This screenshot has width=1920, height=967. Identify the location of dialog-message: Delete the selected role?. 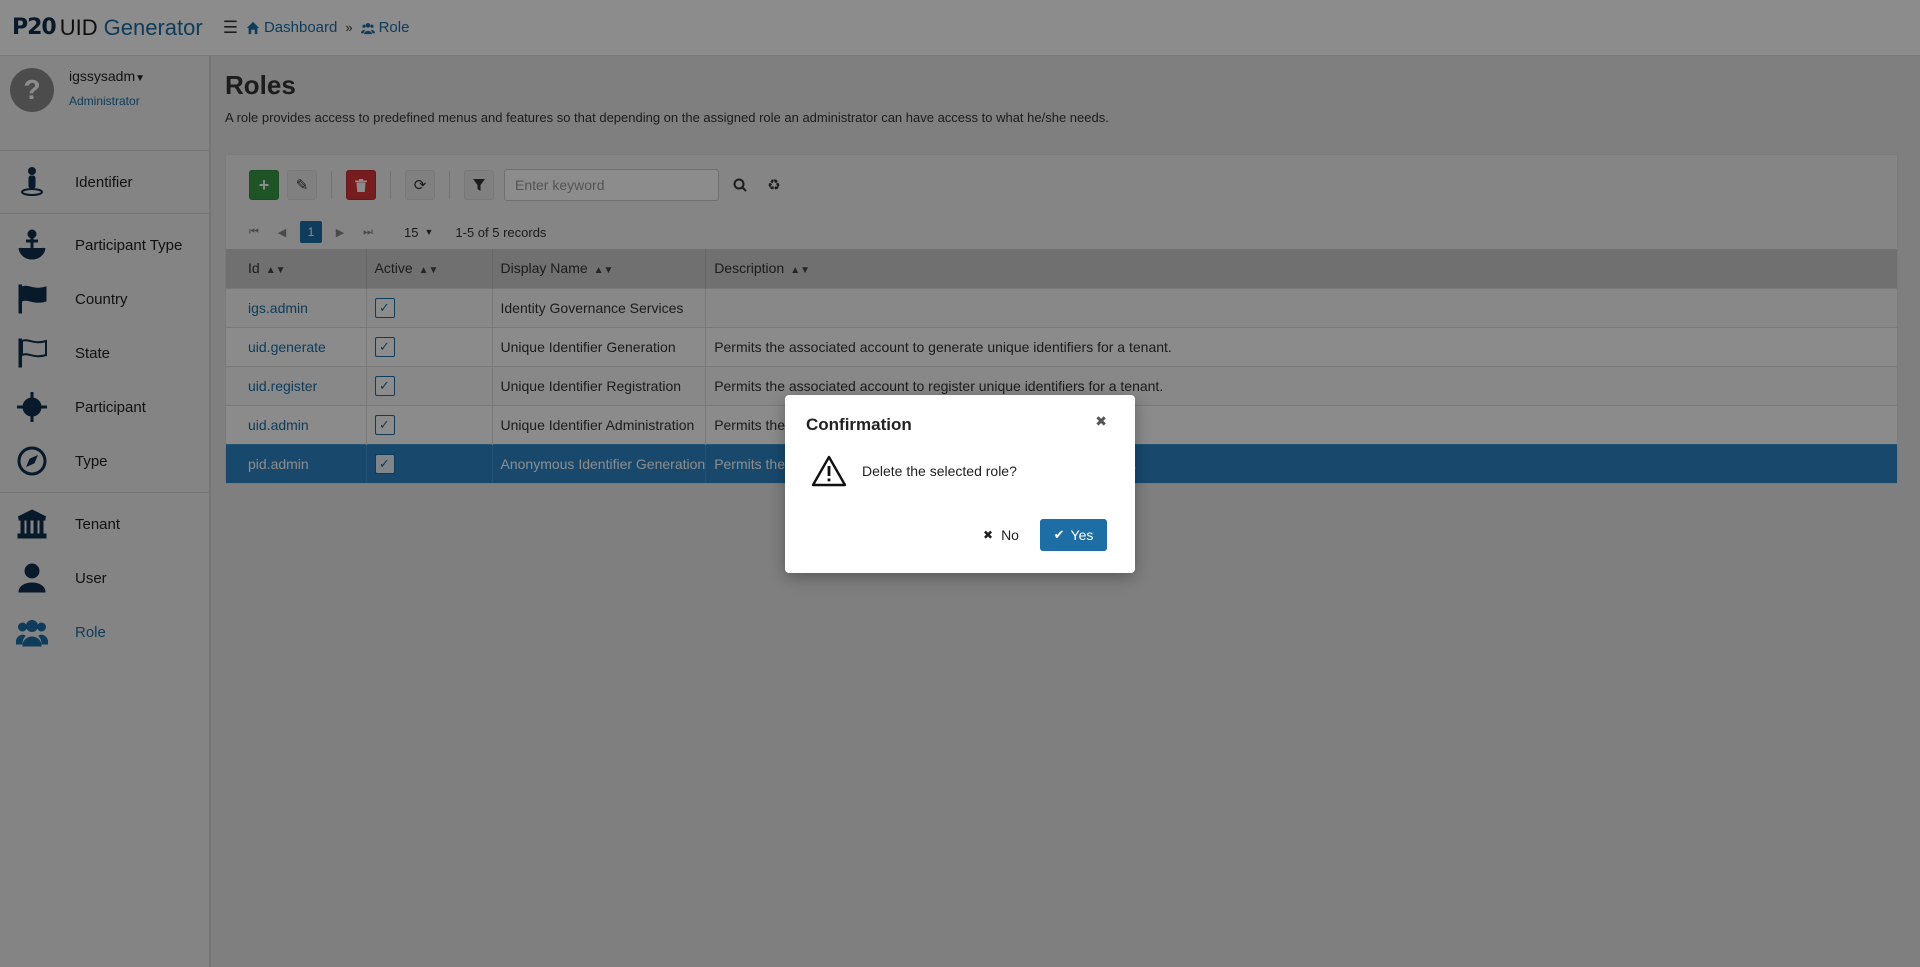
(939, 471).